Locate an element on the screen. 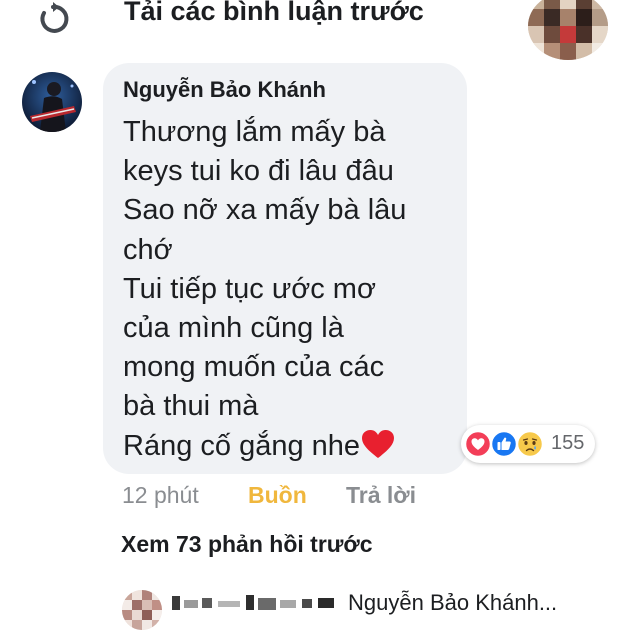 Image resolution: width=620 pixels, height=630 pixels. reply-button: Trả lời is located at coordinates (381, 495).